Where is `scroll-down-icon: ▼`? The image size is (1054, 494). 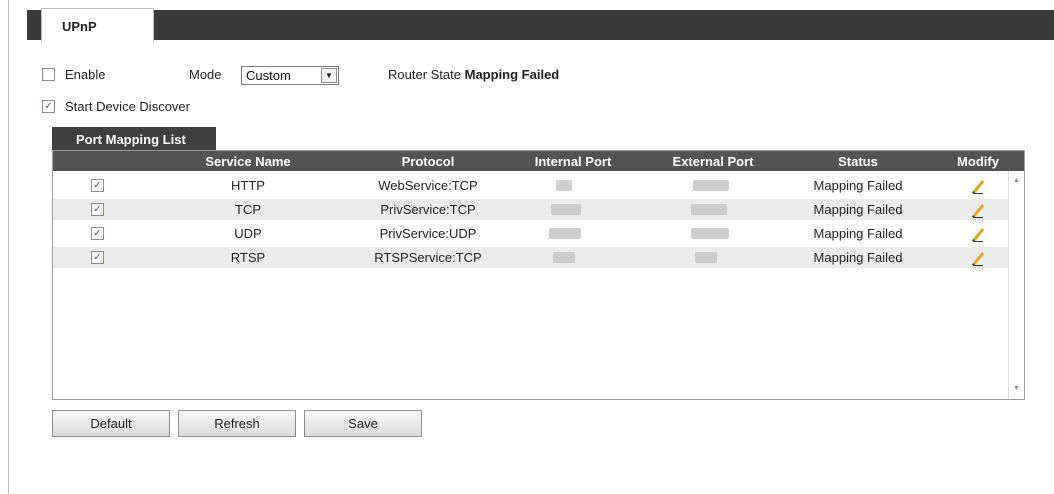
scroll-down-icon: ▼ is located at coordinates (1016, 389).